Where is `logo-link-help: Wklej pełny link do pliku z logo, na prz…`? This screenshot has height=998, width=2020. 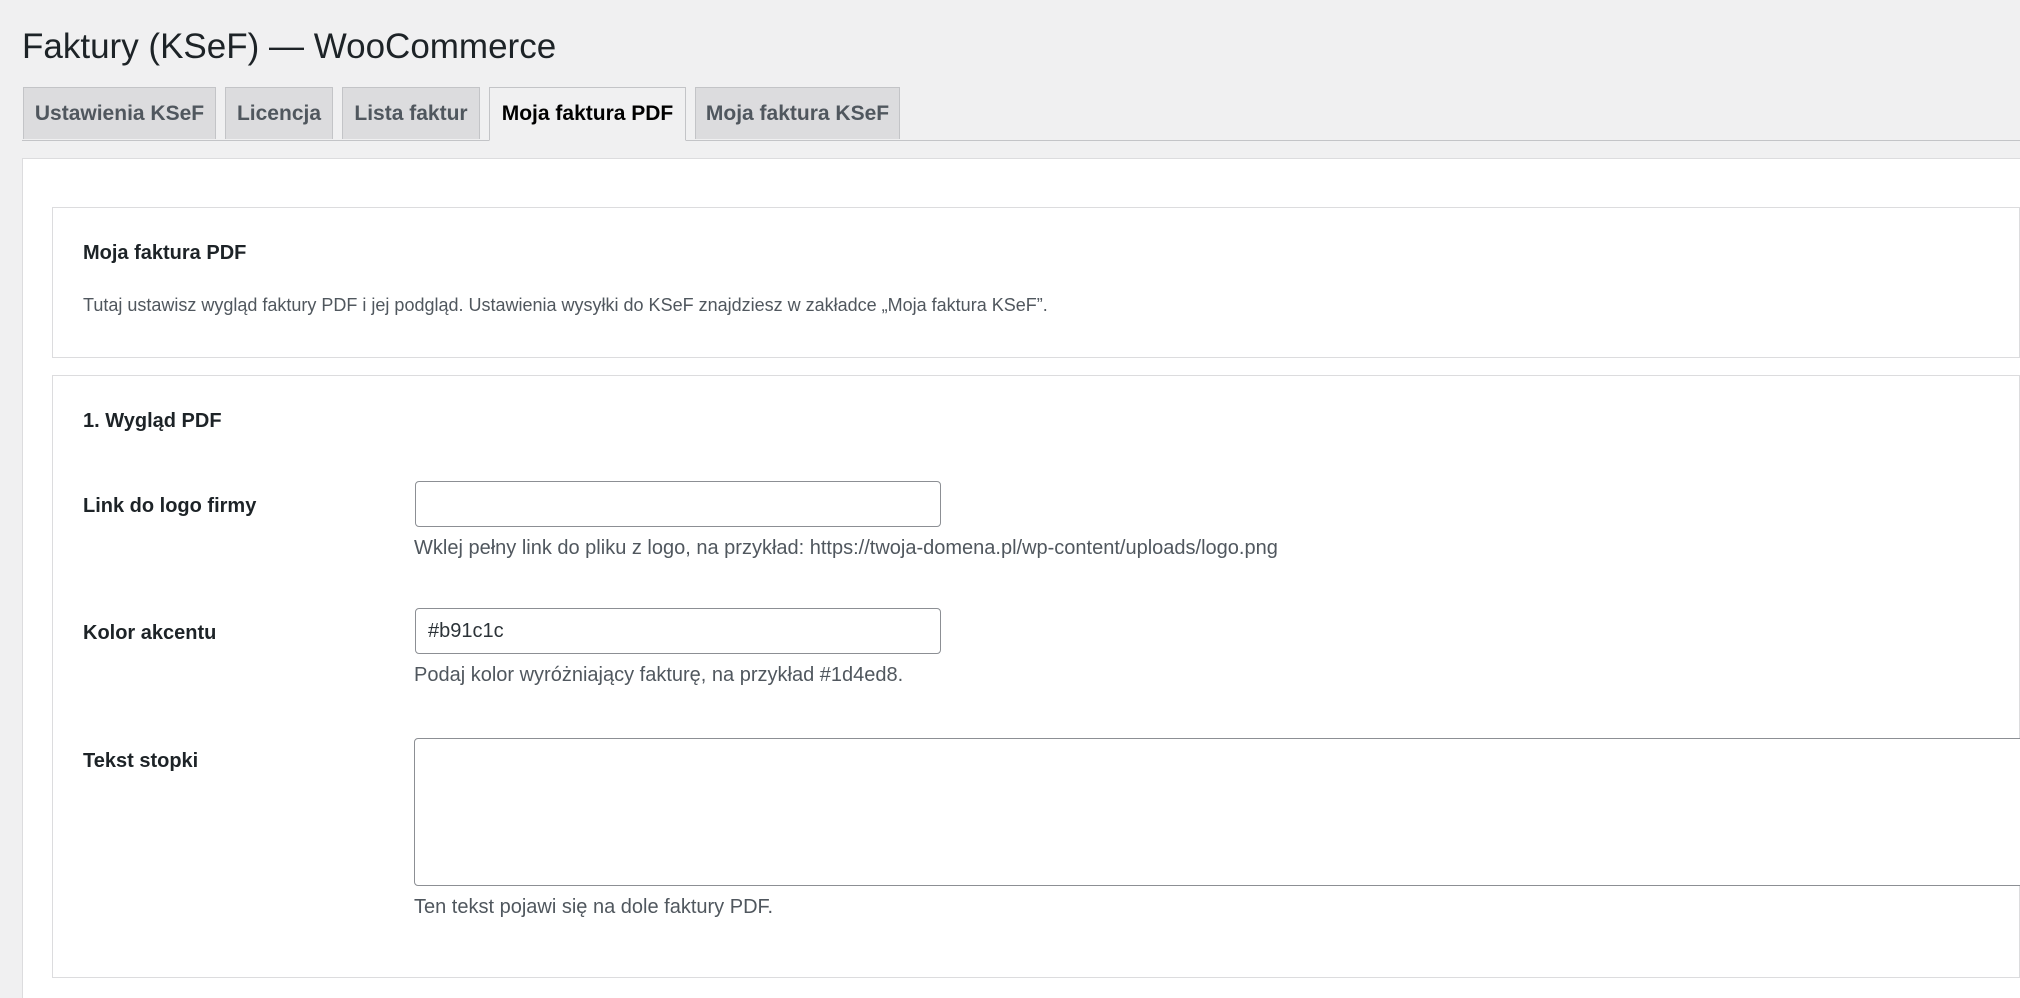 logo-link-help: Wklej pełny link do pliku z logo, na prz… is located at coordinates (846, 548).